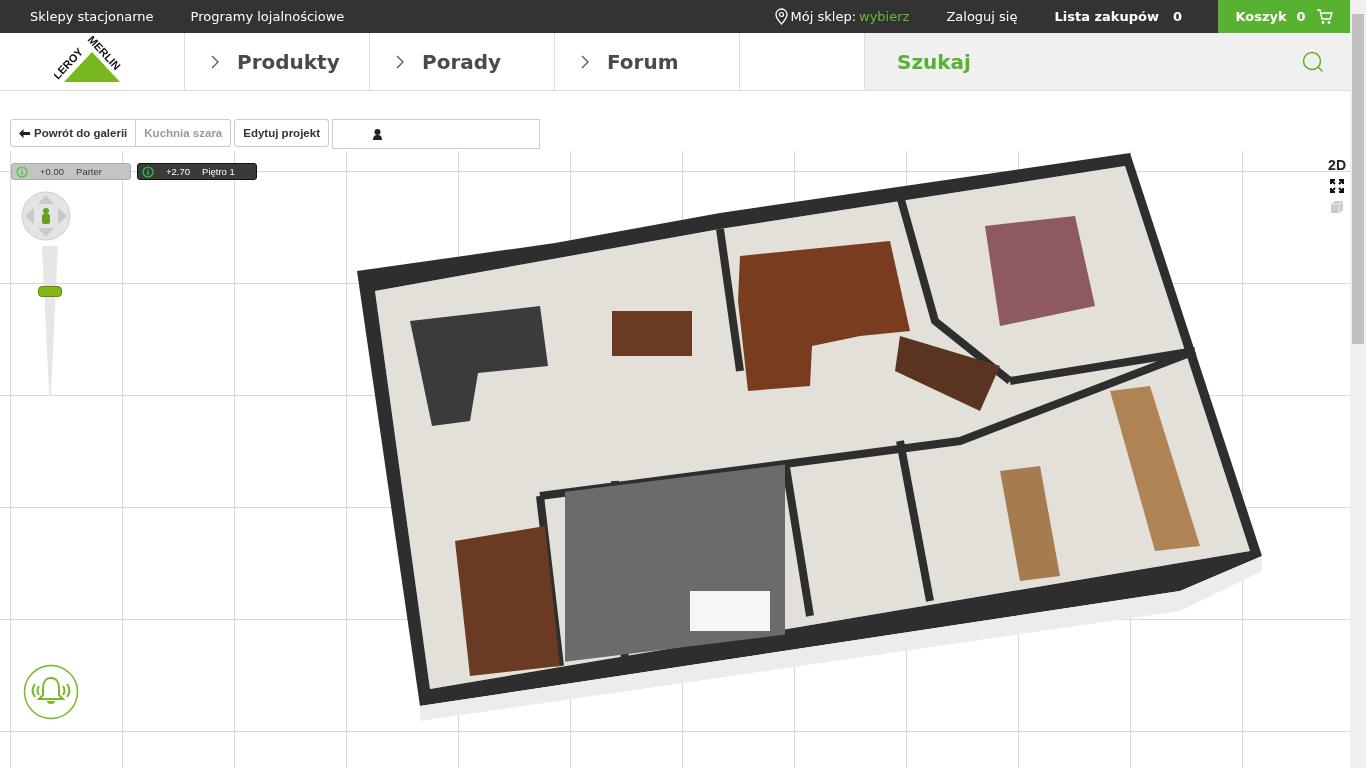 The width and height of the screenshot is (1366, 768). What do you see at coordinates (92, 16) in the screenshot?
I see `top-link: Sklepy stacjonarne` at bounding box center [92, 16].